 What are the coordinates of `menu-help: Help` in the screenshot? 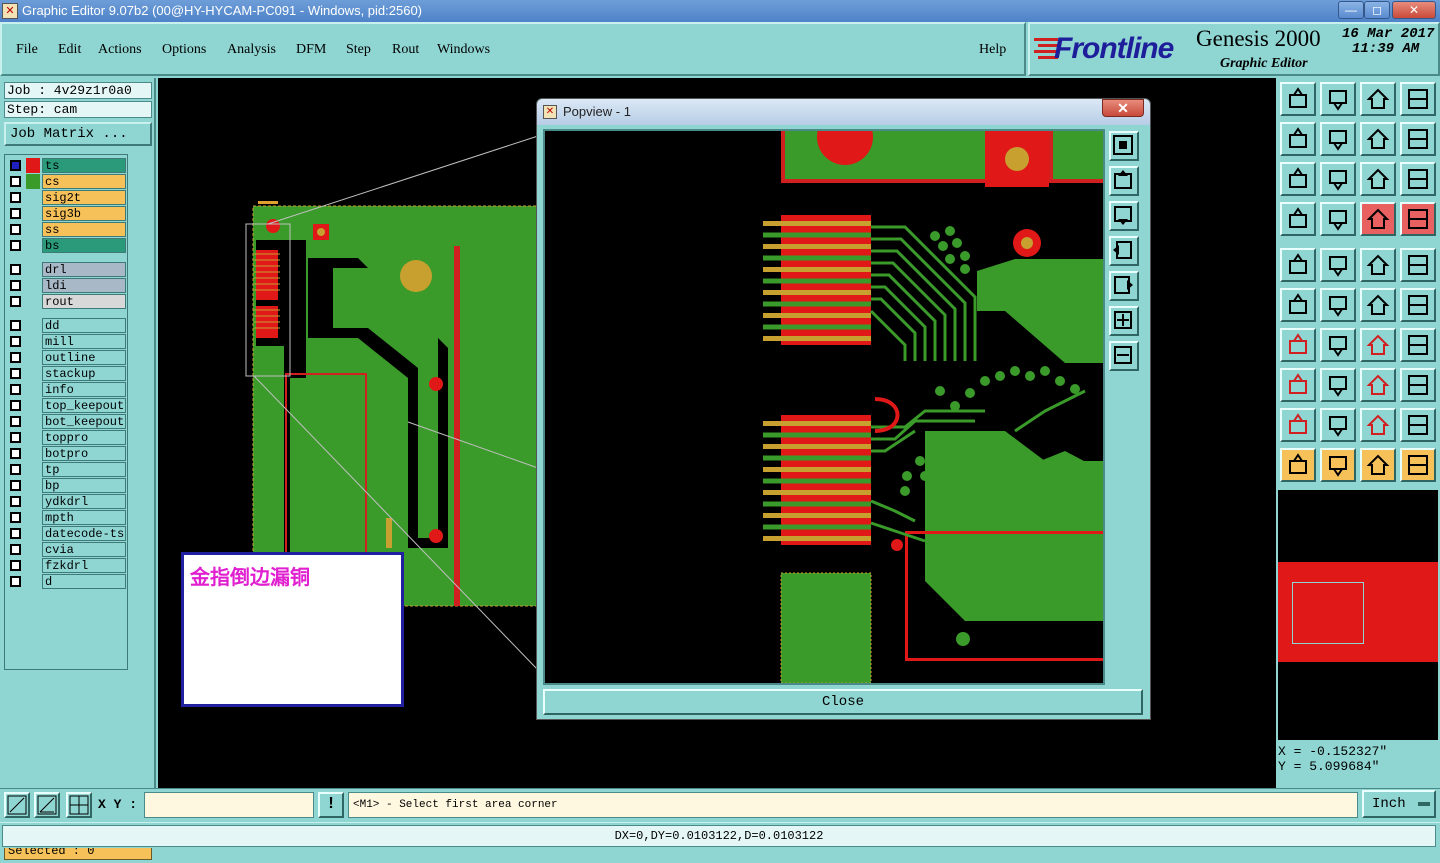 It's located at (992, 50).